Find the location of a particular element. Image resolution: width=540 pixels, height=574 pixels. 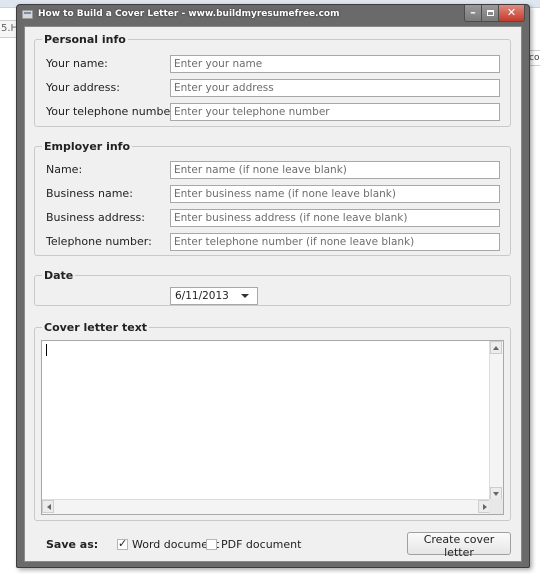

date-value: 6/11/2013 is located at coordinates (202, 296).